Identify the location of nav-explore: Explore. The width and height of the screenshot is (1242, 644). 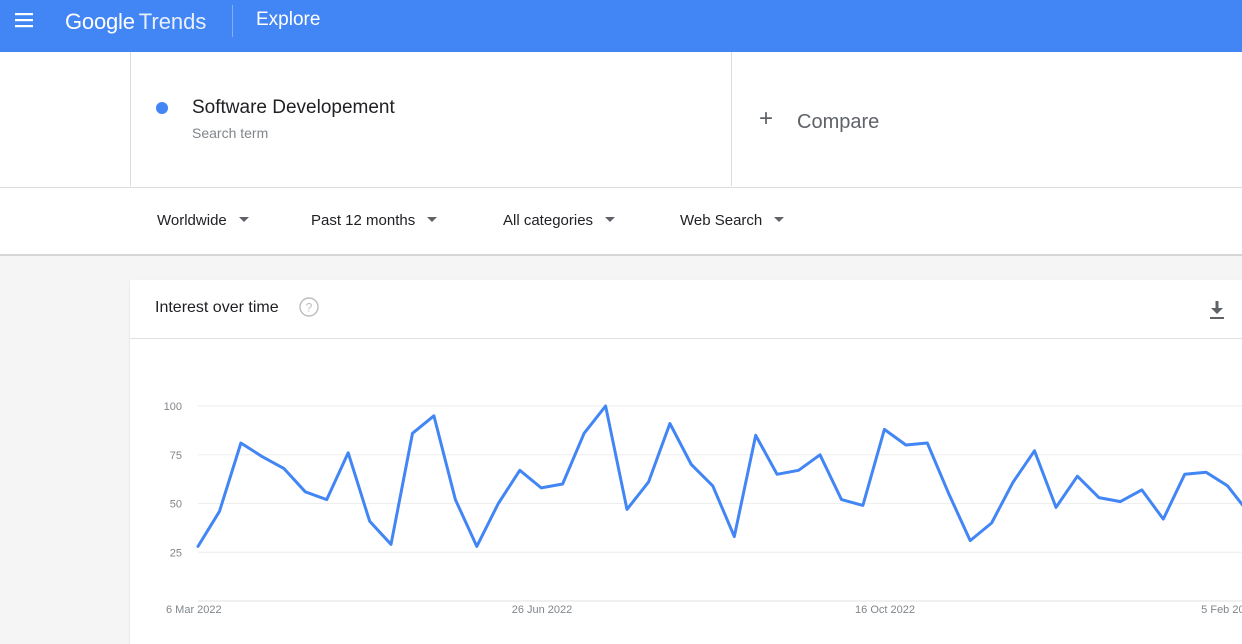
(288, 20).